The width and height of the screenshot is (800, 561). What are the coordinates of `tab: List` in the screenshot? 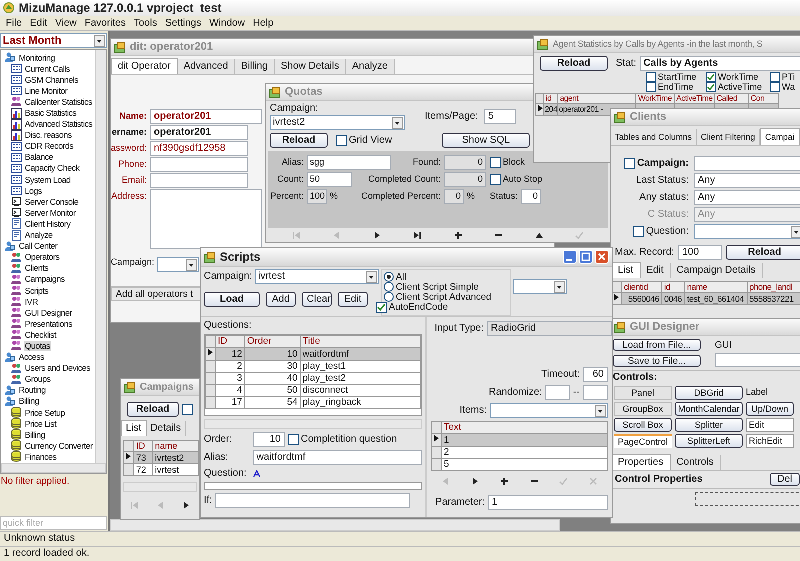 It's located at (134, 428).